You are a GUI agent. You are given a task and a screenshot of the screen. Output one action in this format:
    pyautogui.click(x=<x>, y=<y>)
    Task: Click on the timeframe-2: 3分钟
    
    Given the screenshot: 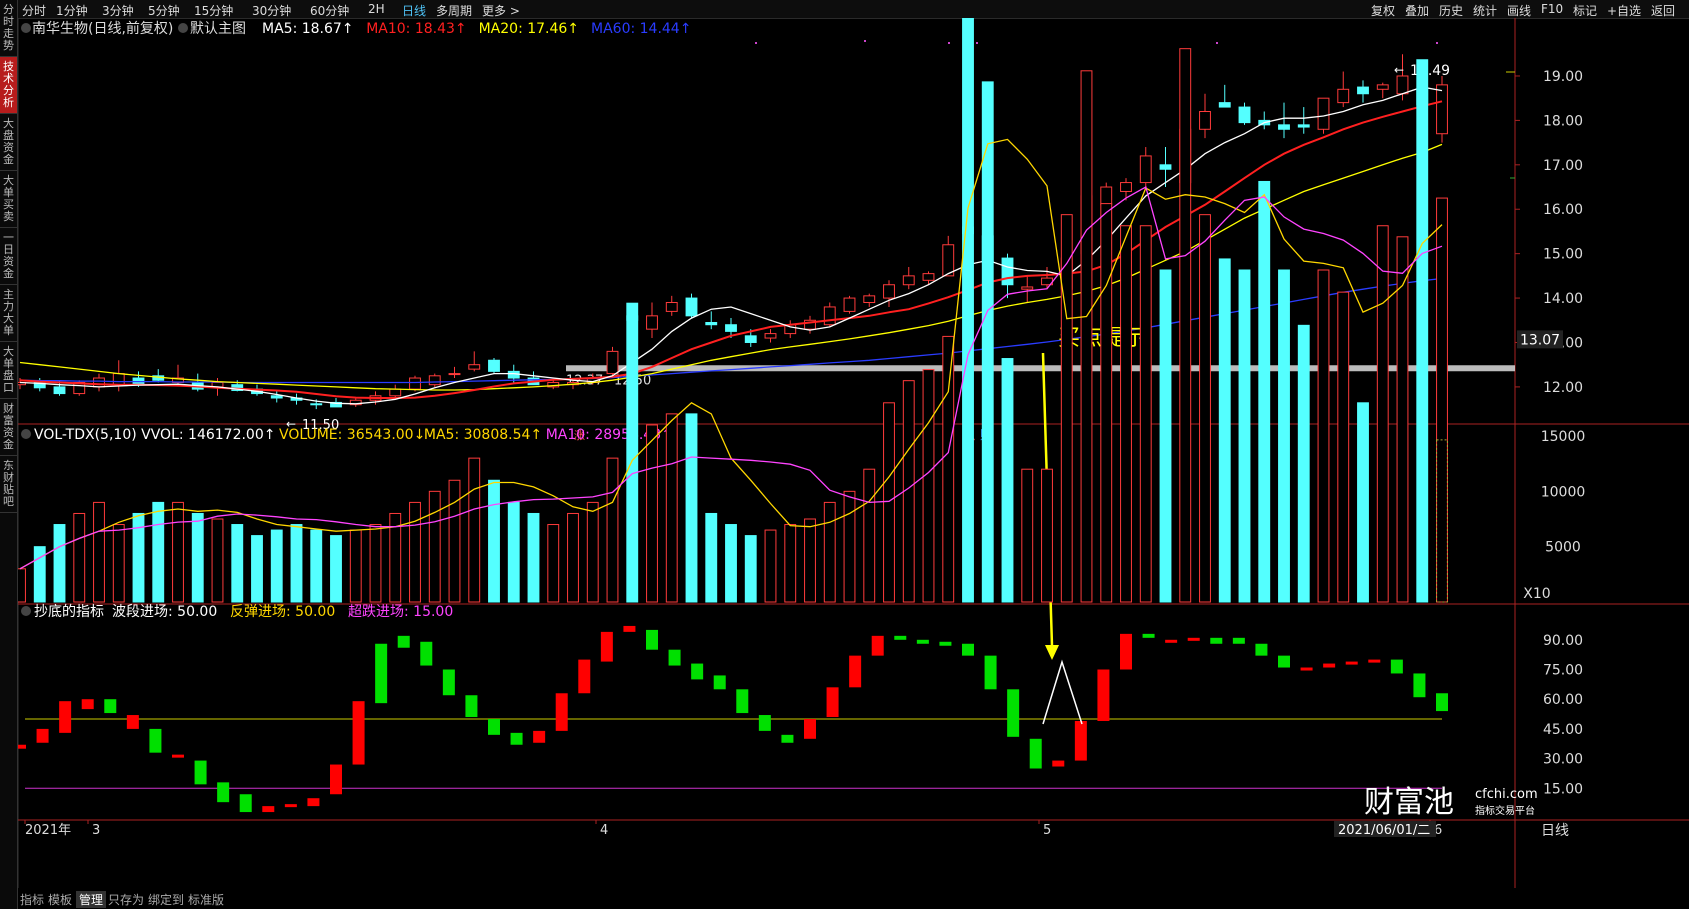 What is the action you would take?
    pyautogui.click(x=118, y=10)
    